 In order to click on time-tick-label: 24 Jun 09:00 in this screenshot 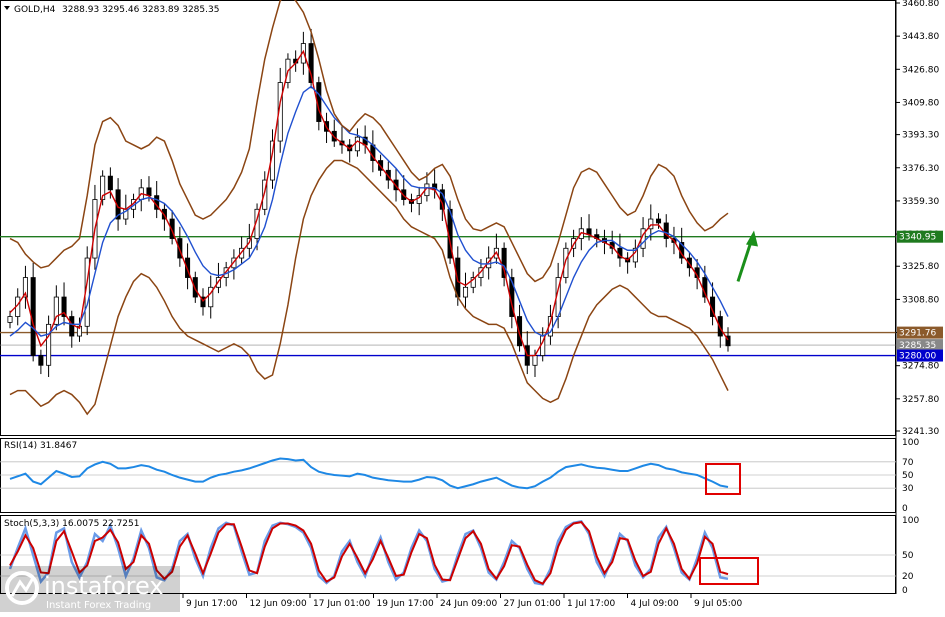, I will do `click(468, 604)`.